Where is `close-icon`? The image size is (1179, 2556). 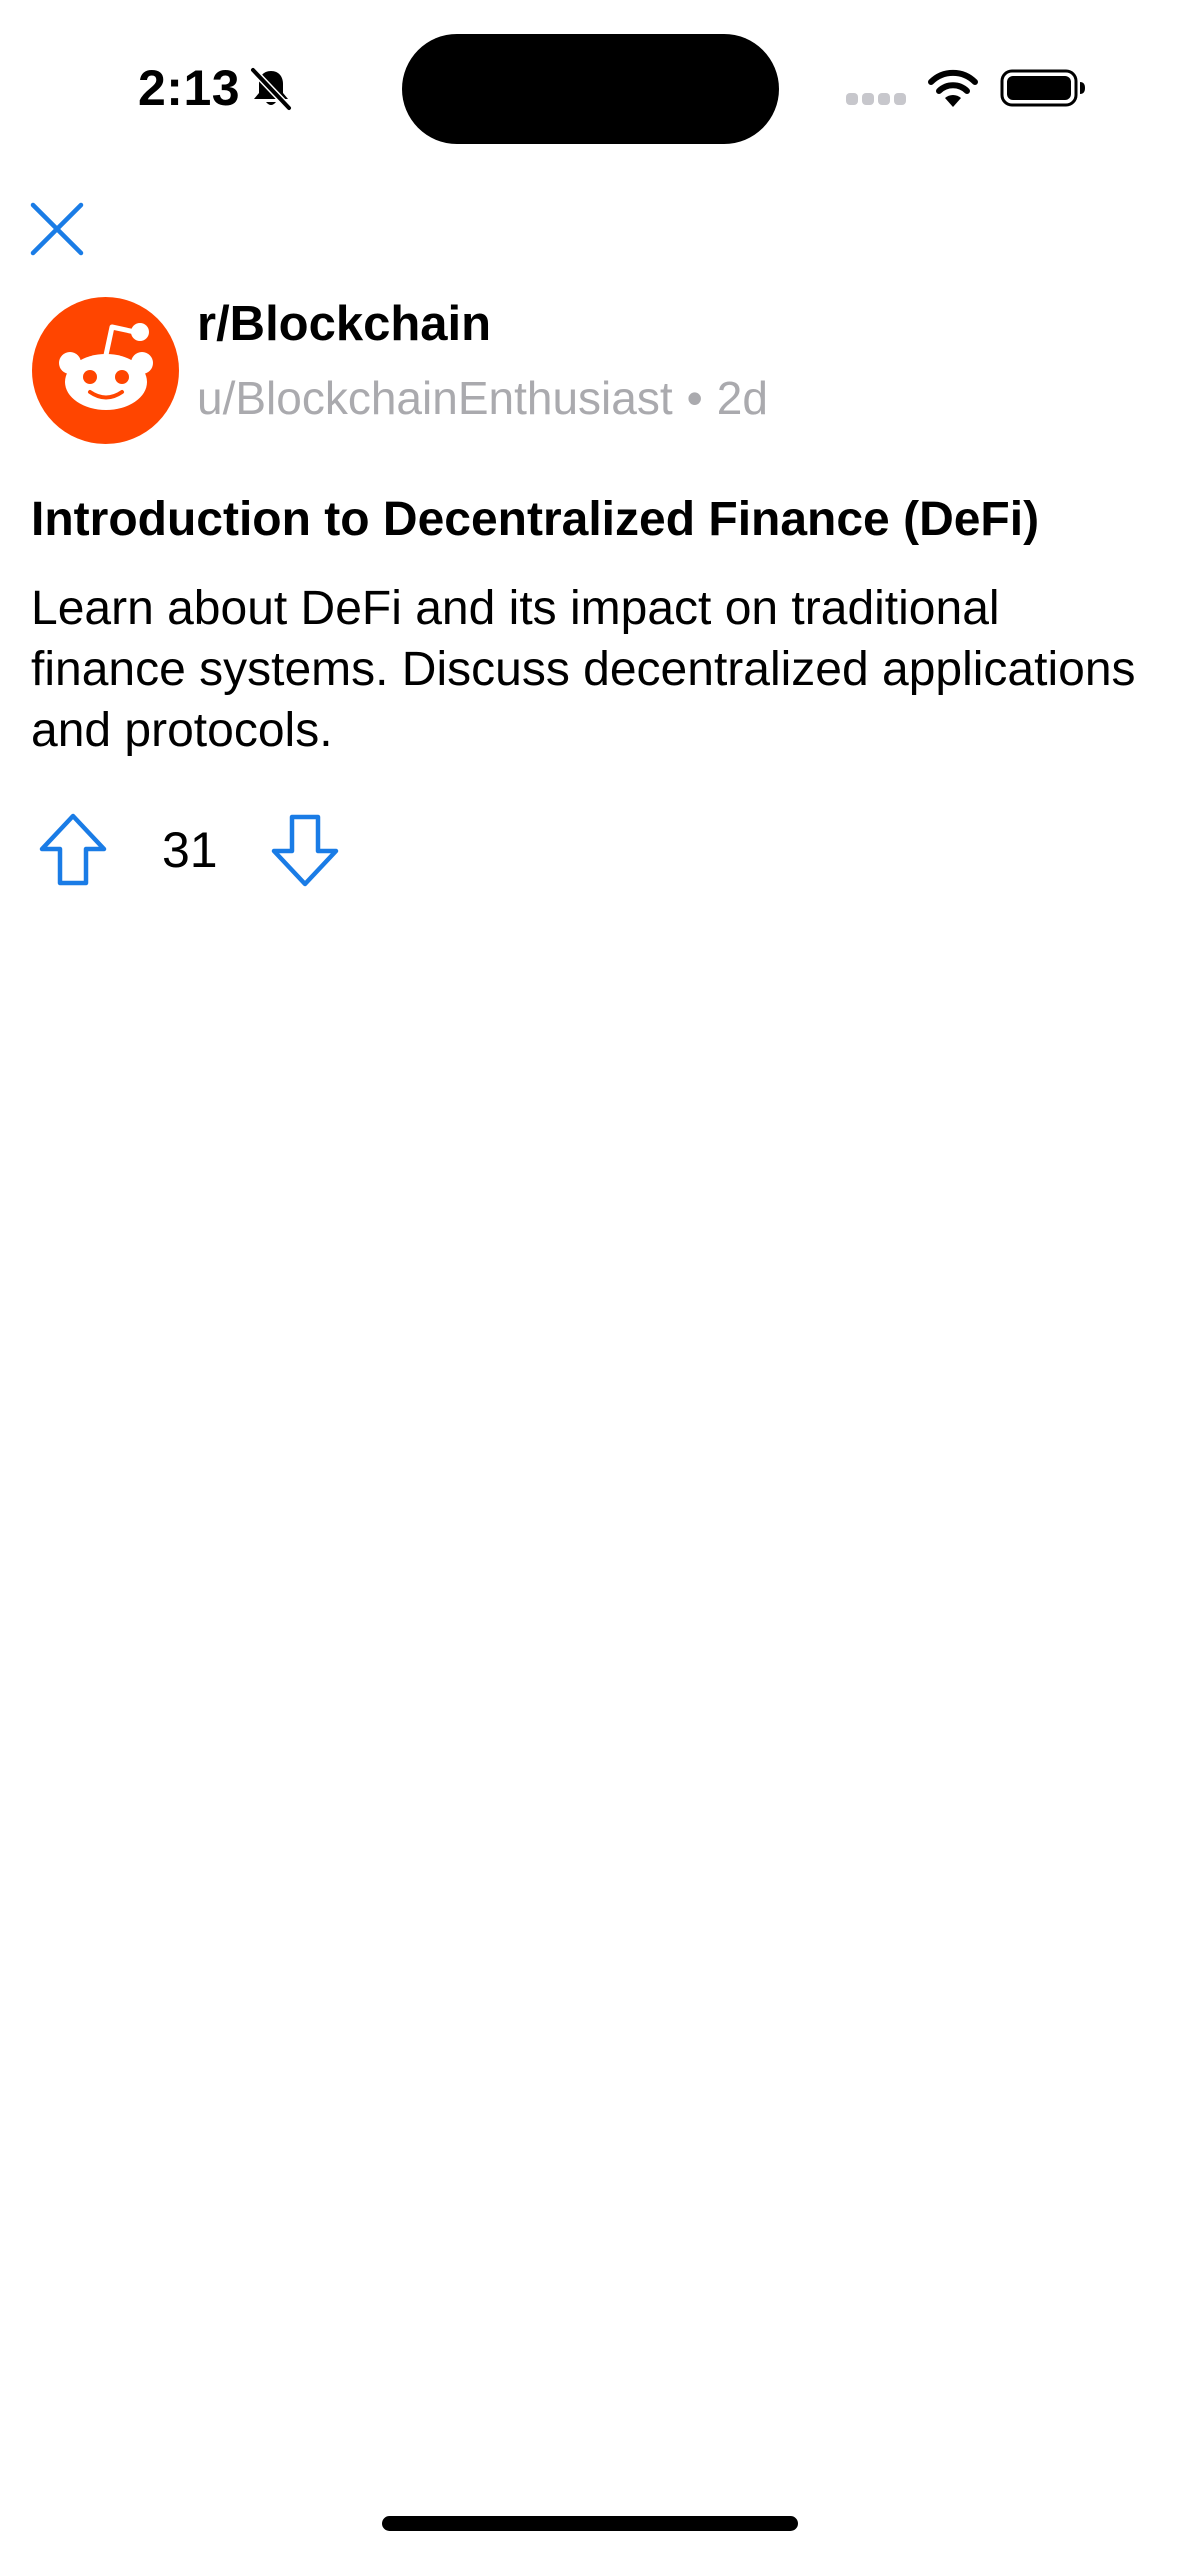 close-icon is located at coordinates (57, 229).